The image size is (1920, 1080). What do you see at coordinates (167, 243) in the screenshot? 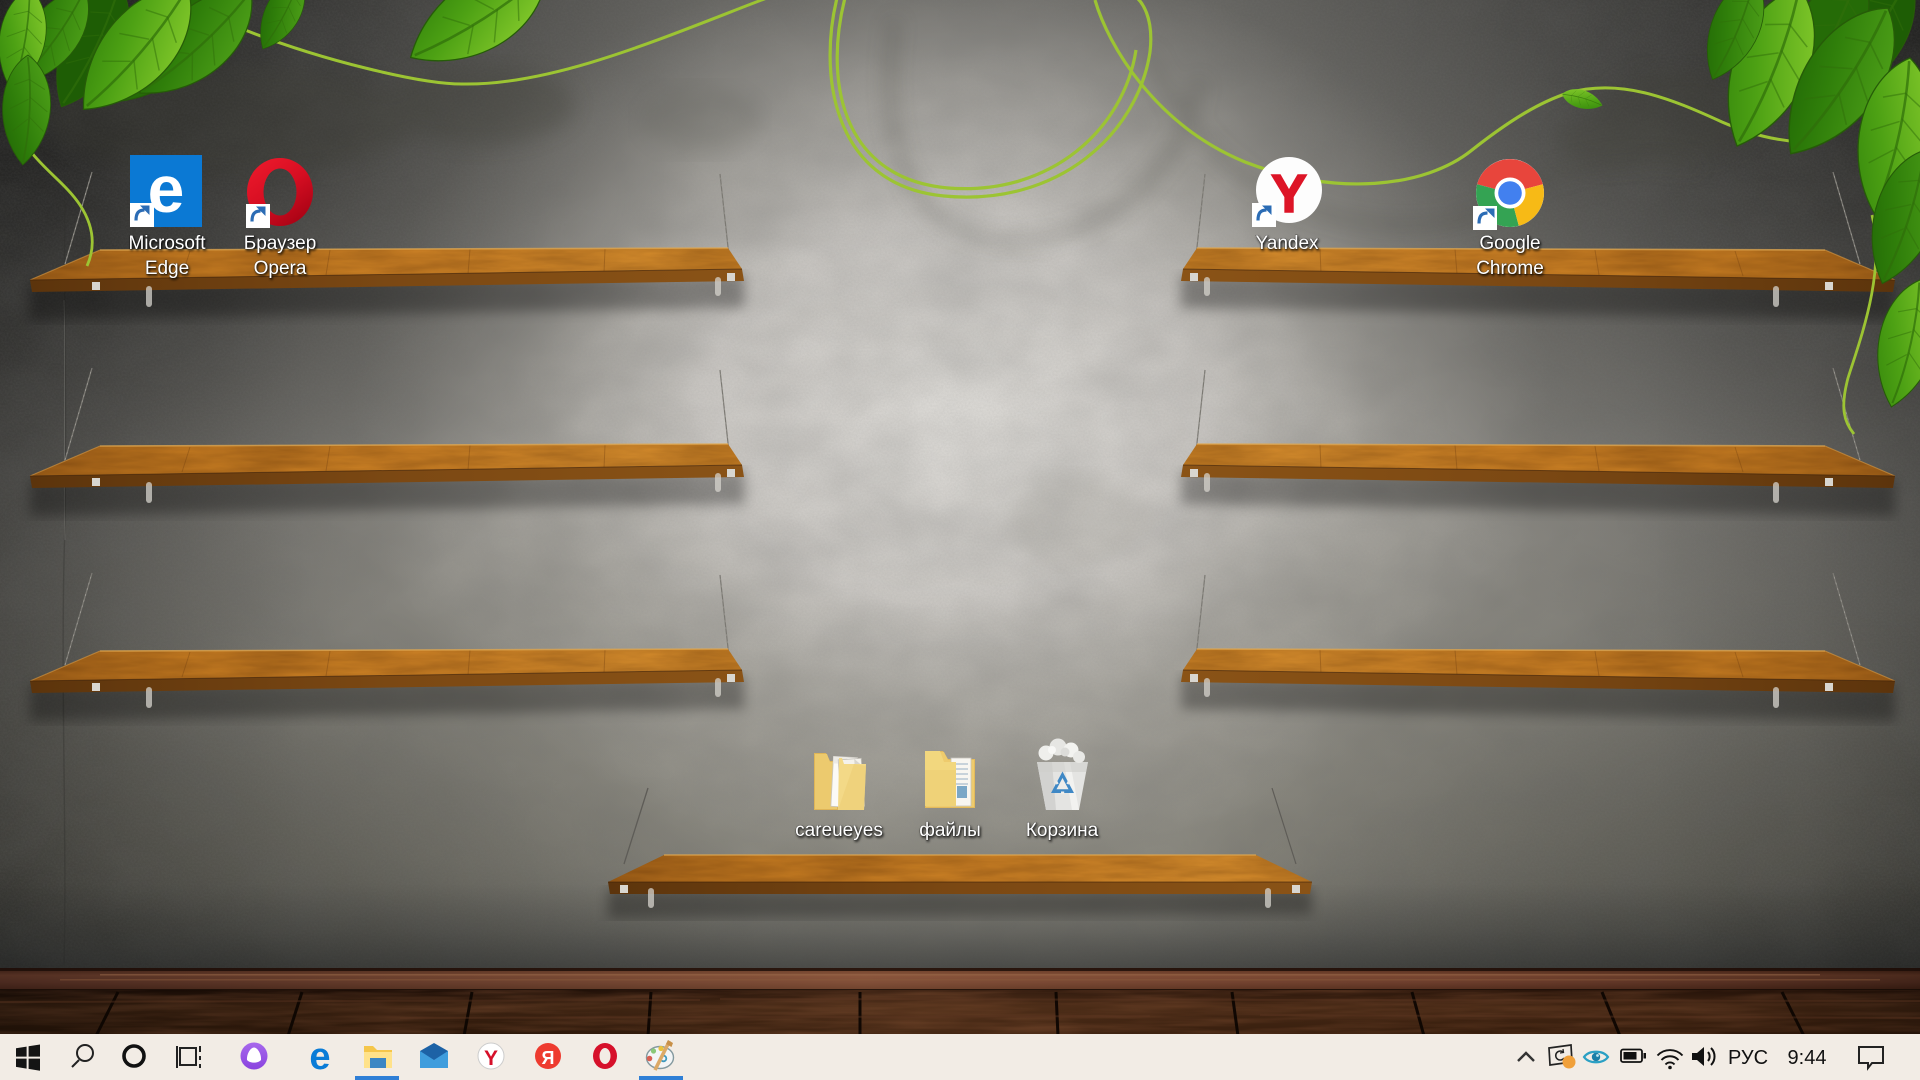
I see `svg-text: Microsoft` at bounding box center [167, 243].